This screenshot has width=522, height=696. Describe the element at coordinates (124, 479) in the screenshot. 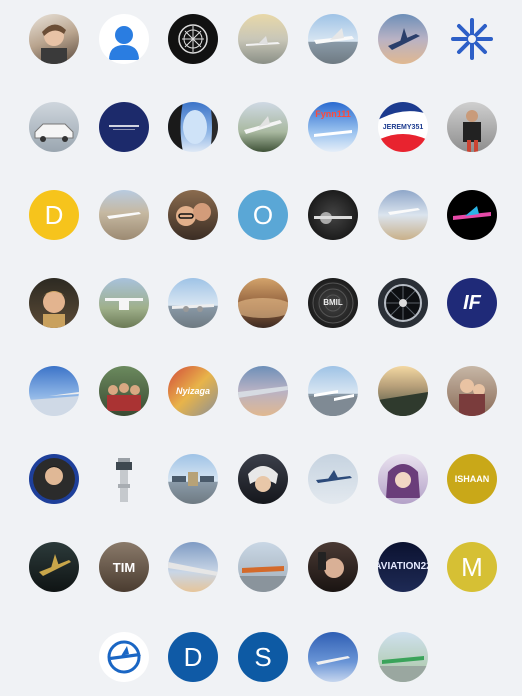

I see `avatar-control-tower` at that location.